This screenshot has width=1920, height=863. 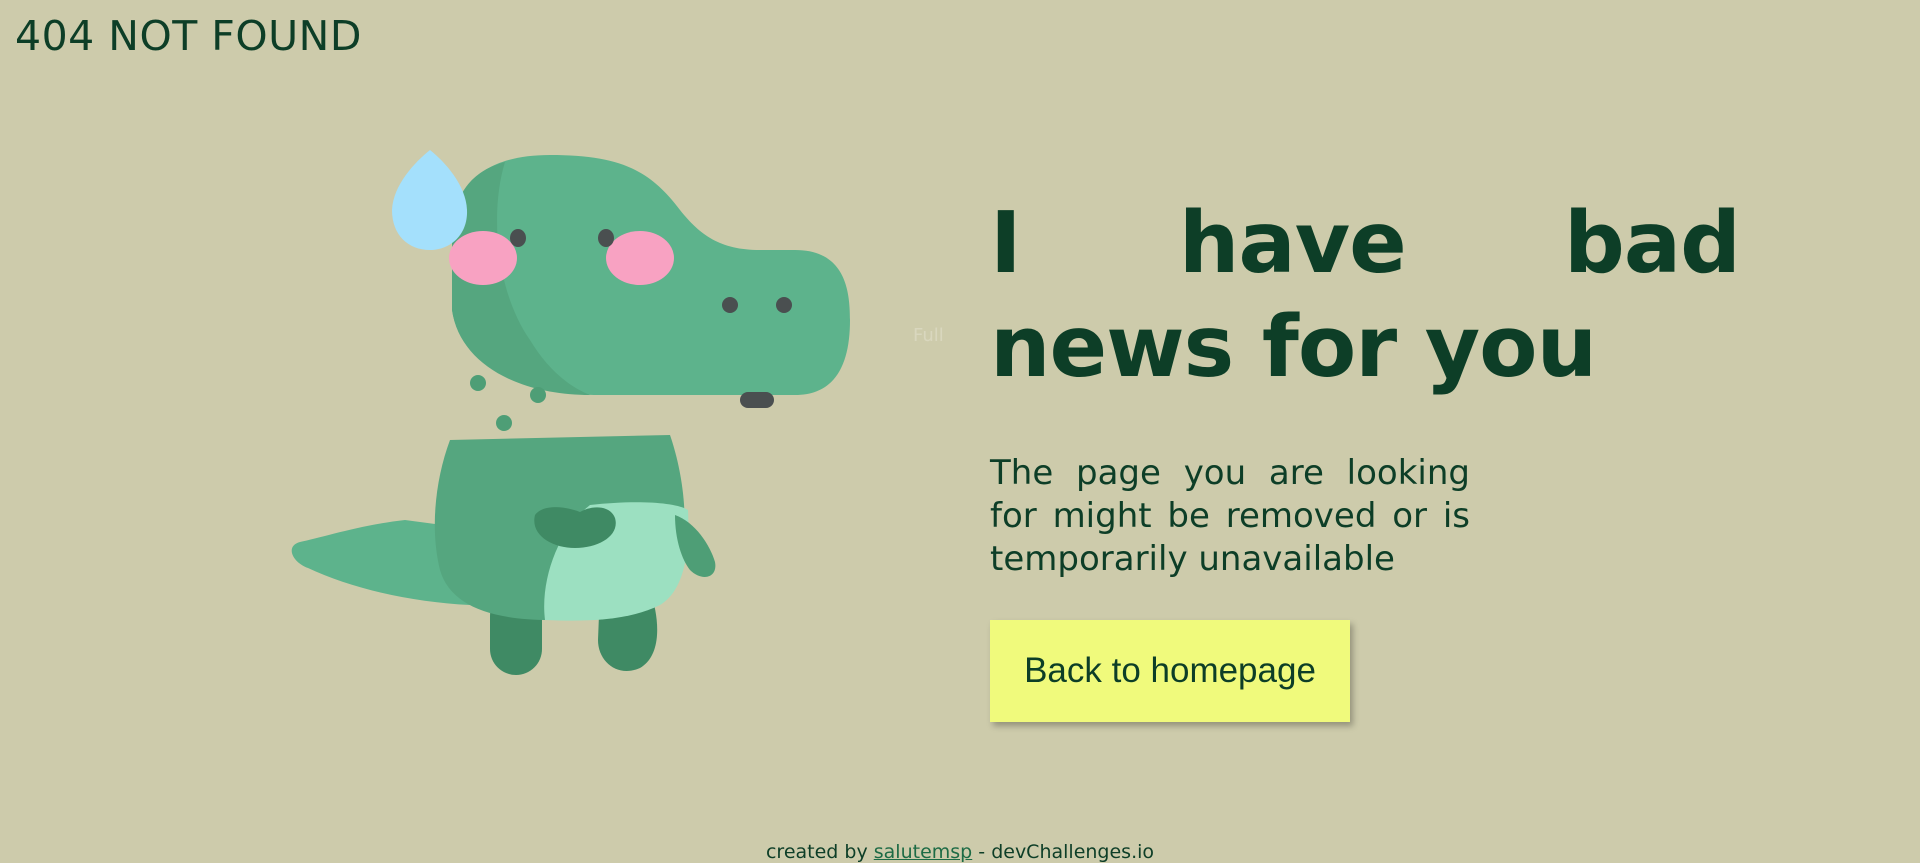 What do you see at coordinates (1365, 295) in the screenshot?
I see `page-headline: I have bad news for you` at bounding box center [1365, 295].